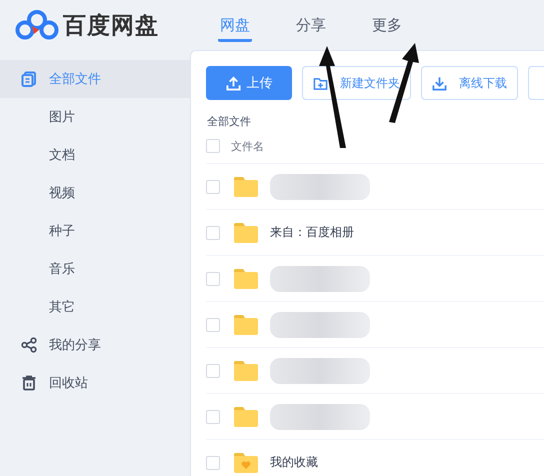 The width and height of the screenshot is (544, 476). Describe the element at coordinates (294, 462) in the screenshot. I see `file-name: 我的收藏` at that location.